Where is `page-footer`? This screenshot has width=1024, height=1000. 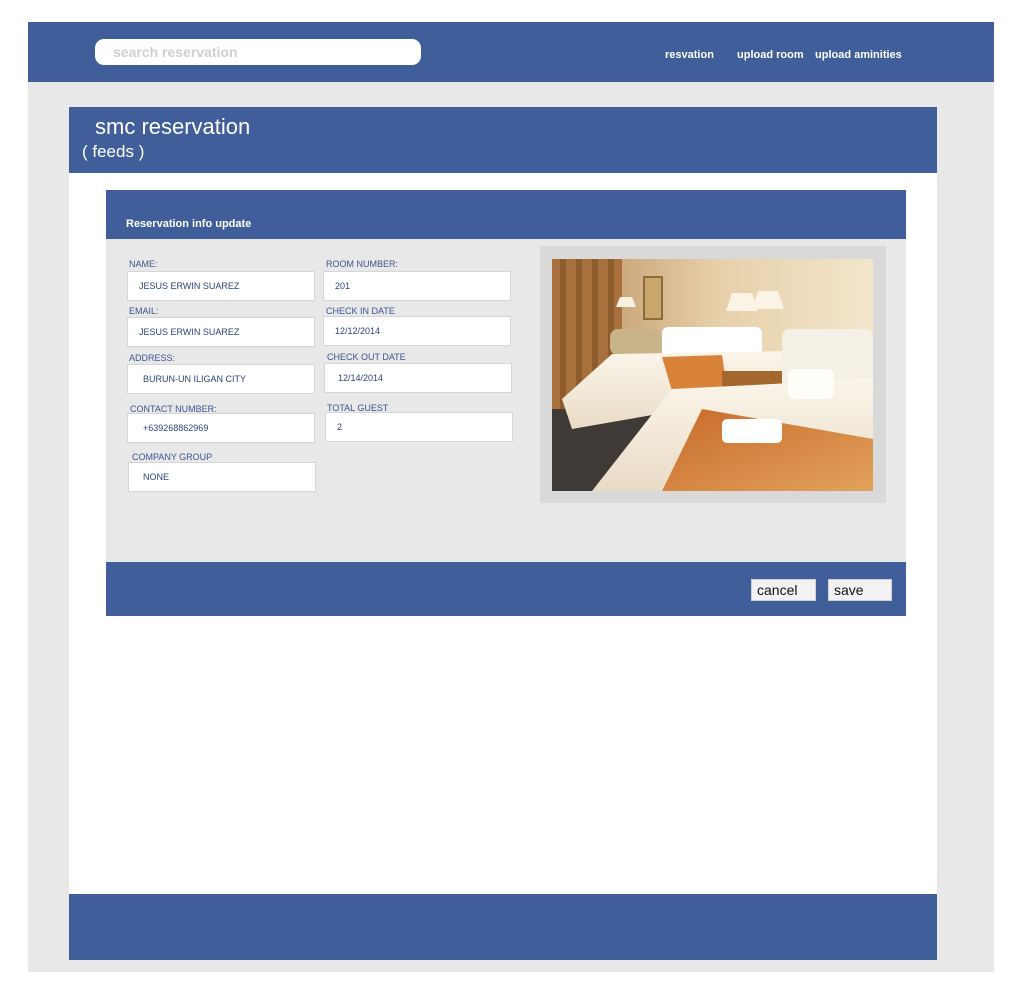
page-footer is located at coordinates (503, 927).